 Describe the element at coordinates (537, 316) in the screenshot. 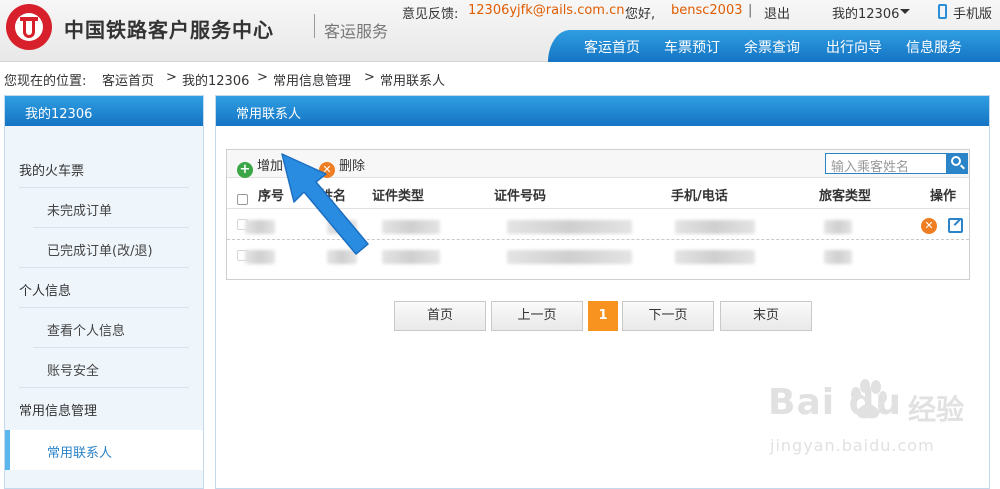

I see `prev-page-button: 上一页` at that location.